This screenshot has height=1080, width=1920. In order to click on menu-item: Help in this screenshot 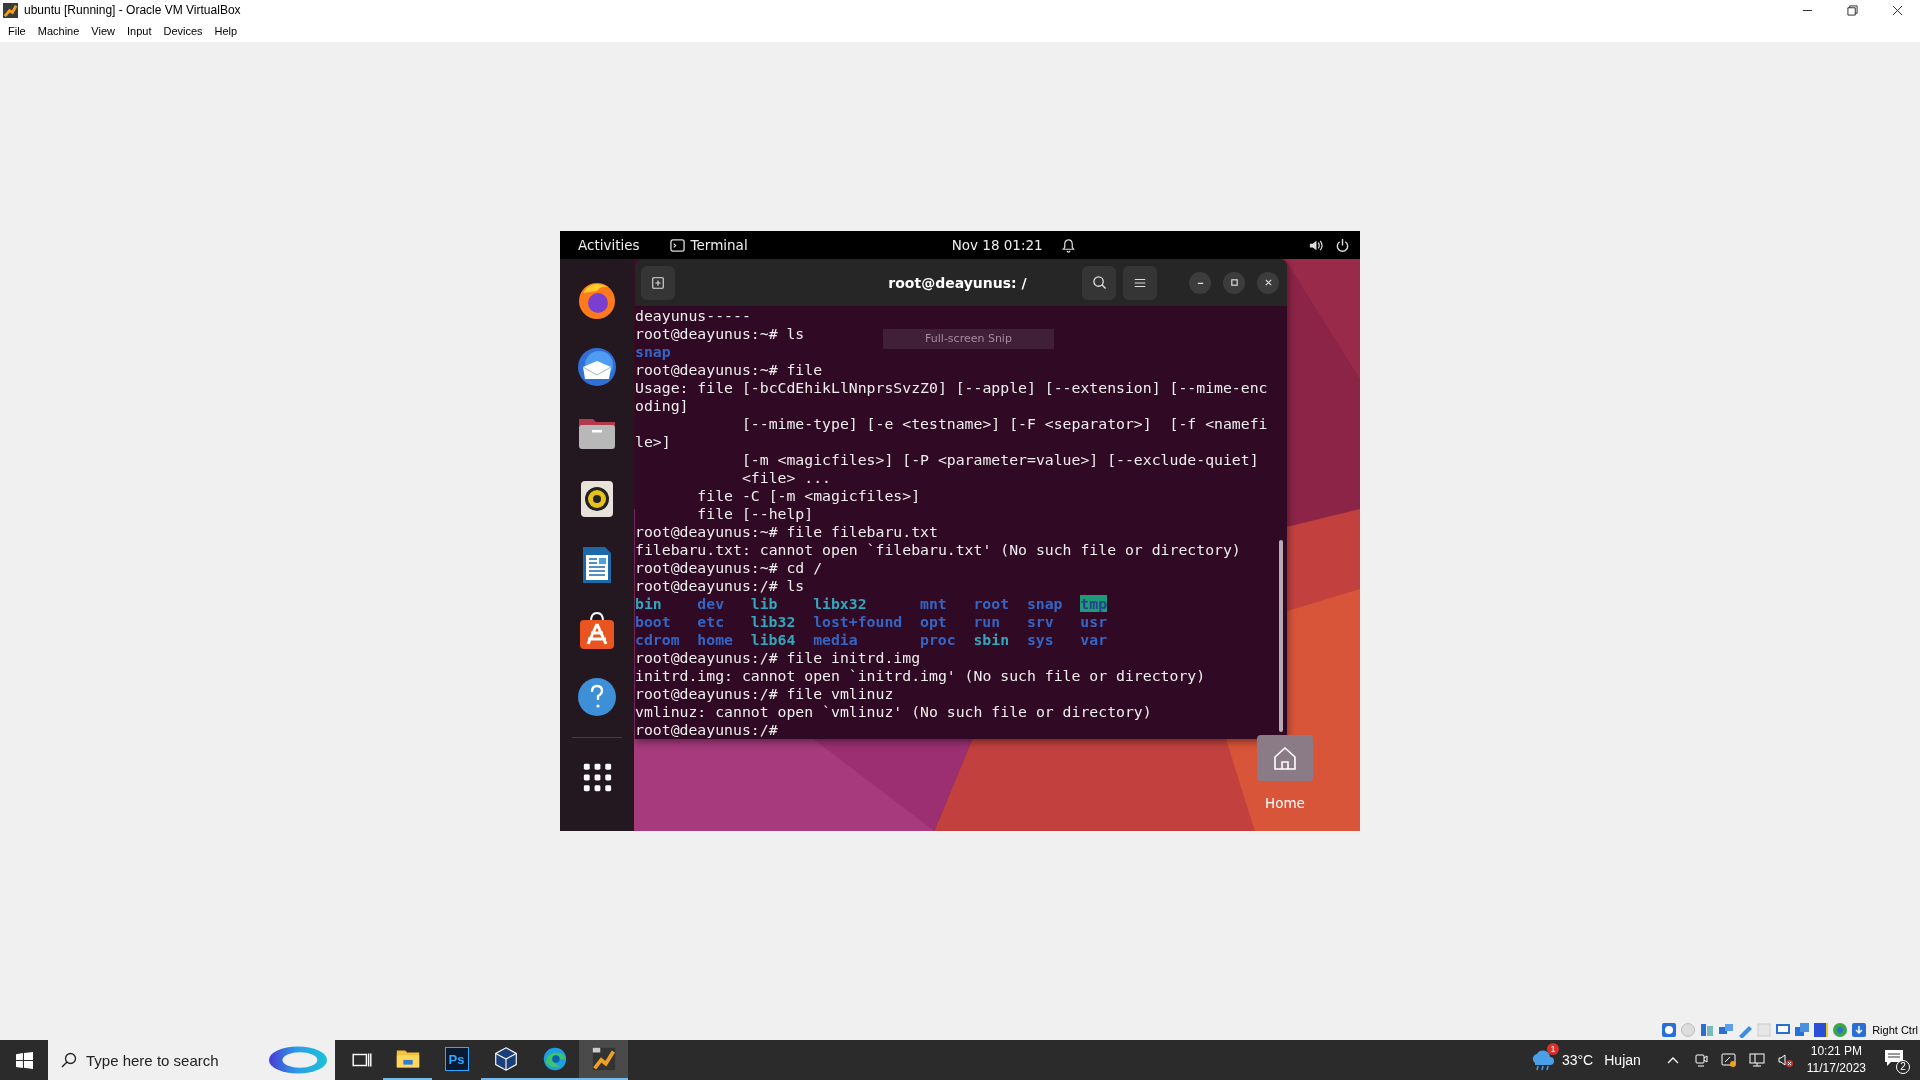, I will do `click(226, 31)`.